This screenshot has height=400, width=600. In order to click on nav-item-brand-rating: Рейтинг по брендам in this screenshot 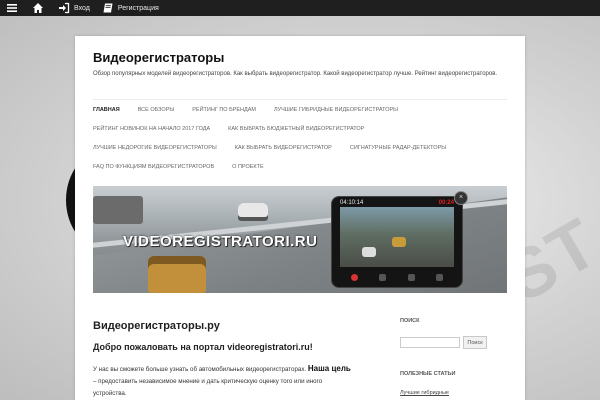, I will do `click(224, 110)`.